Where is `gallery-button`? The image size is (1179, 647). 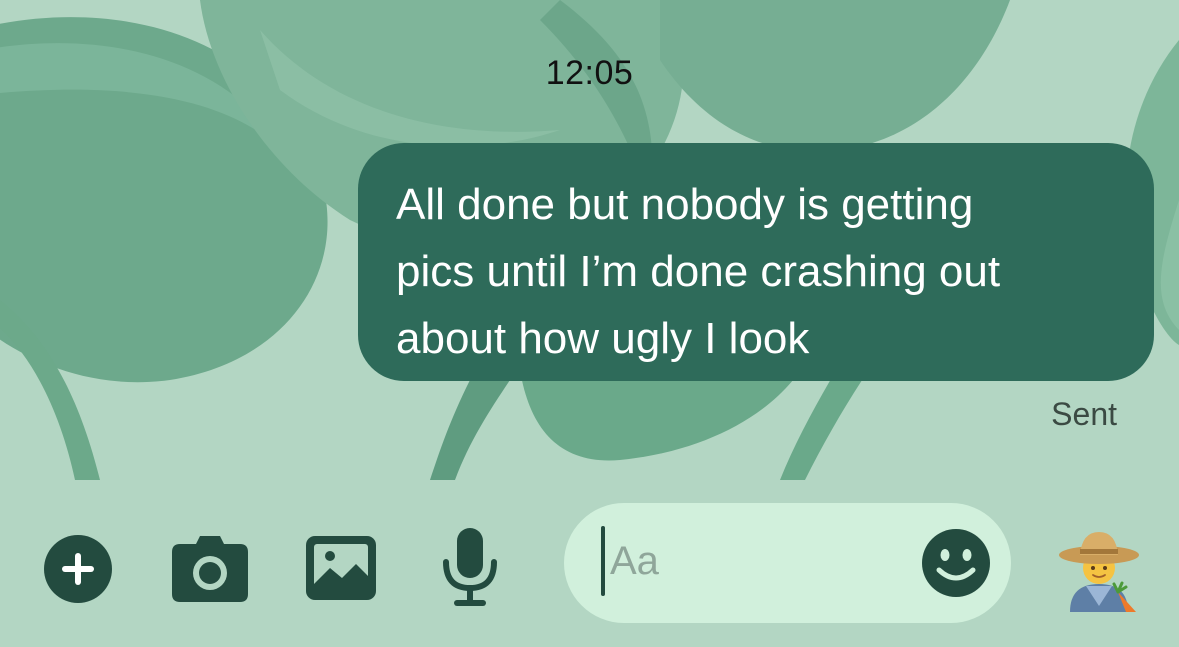 gallery-button is located at coordinates (341, 569).